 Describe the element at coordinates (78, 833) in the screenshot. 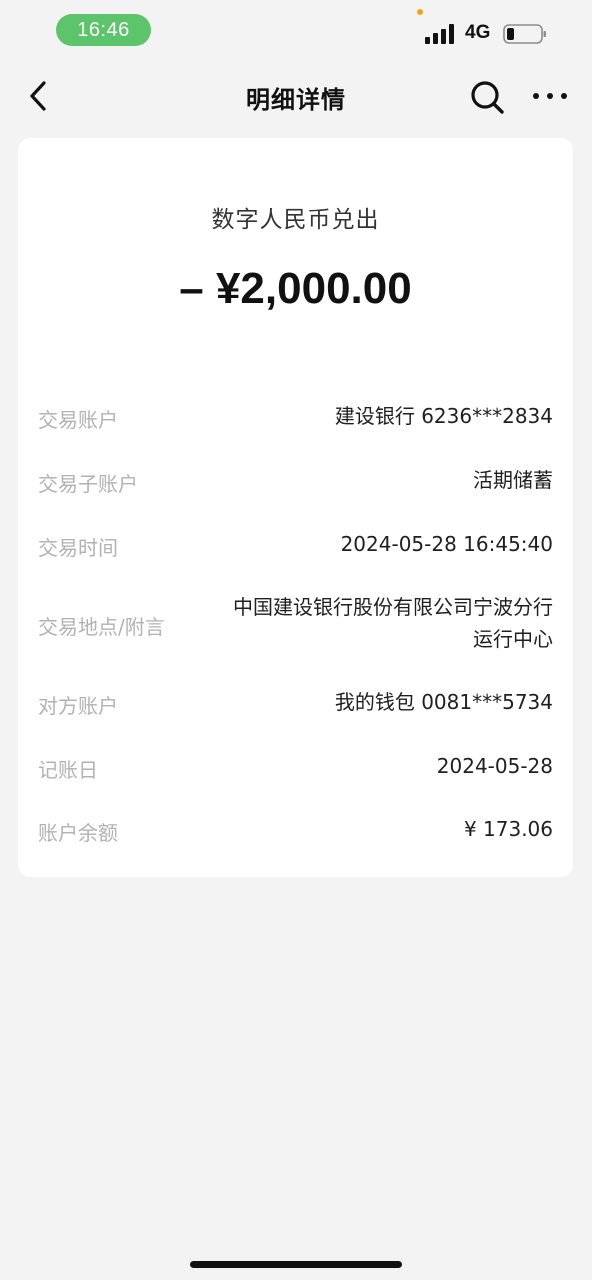

I see `detail-label: 账户余额` at that location.